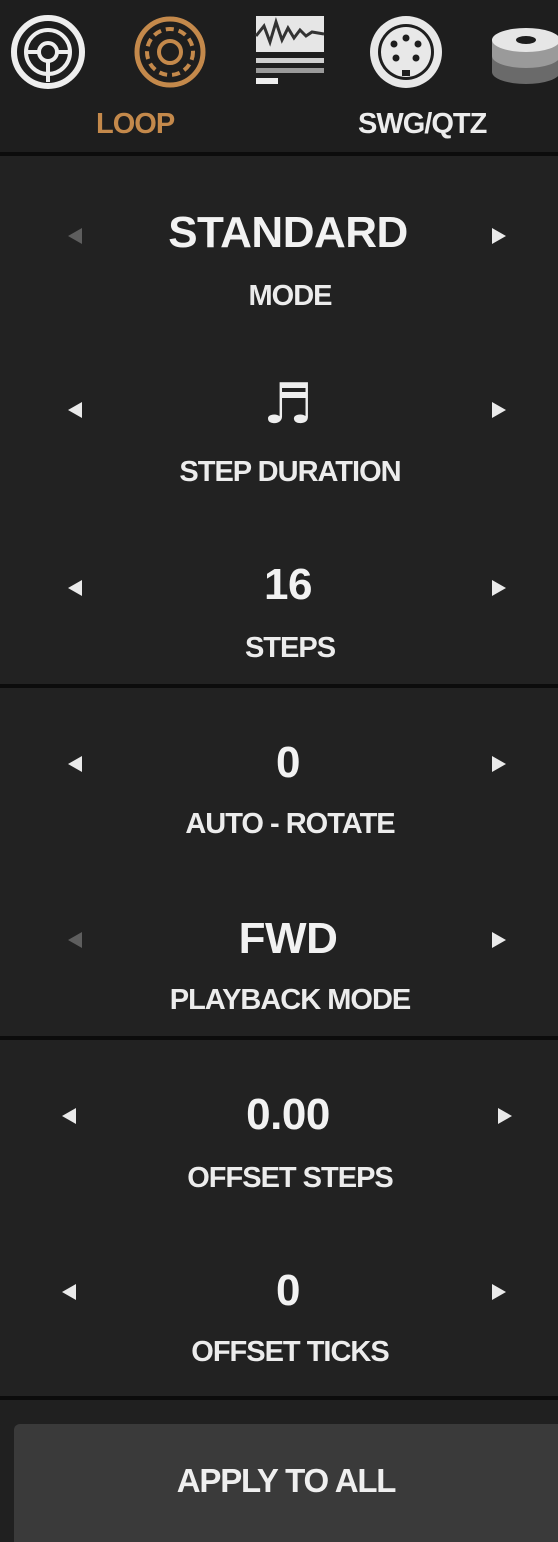  What do you see at coordinates (288, 762) in the screenshot?
I see `auto-rotate-value: 0` at bounding box center [288, 762].